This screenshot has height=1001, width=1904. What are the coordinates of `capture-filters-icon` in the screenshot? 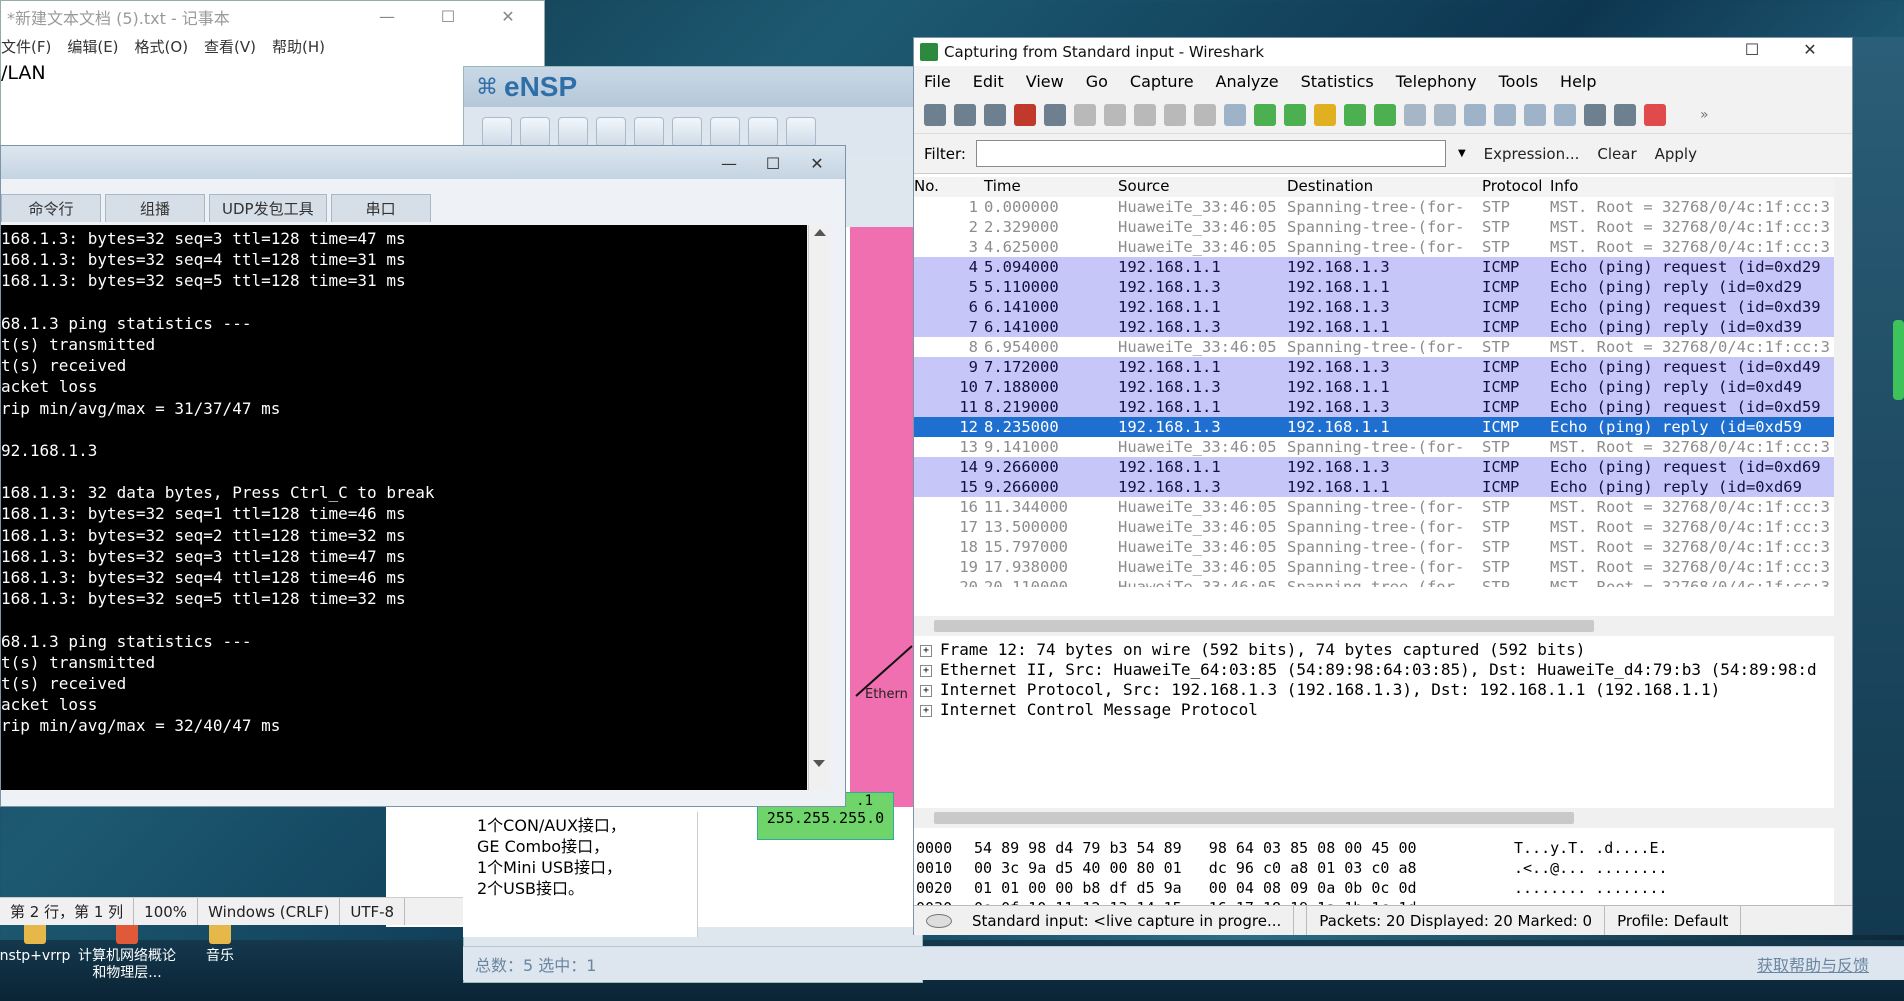 It's located at (1595, 114).